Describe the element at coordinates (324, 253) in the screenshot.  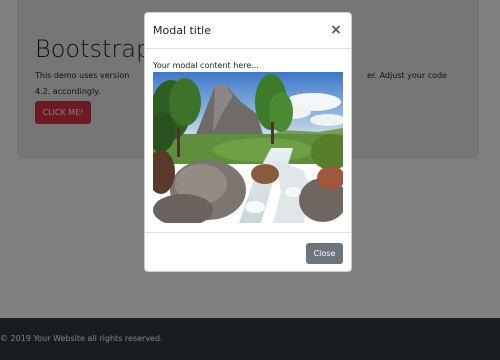
I see `close-button: Close` at that location.